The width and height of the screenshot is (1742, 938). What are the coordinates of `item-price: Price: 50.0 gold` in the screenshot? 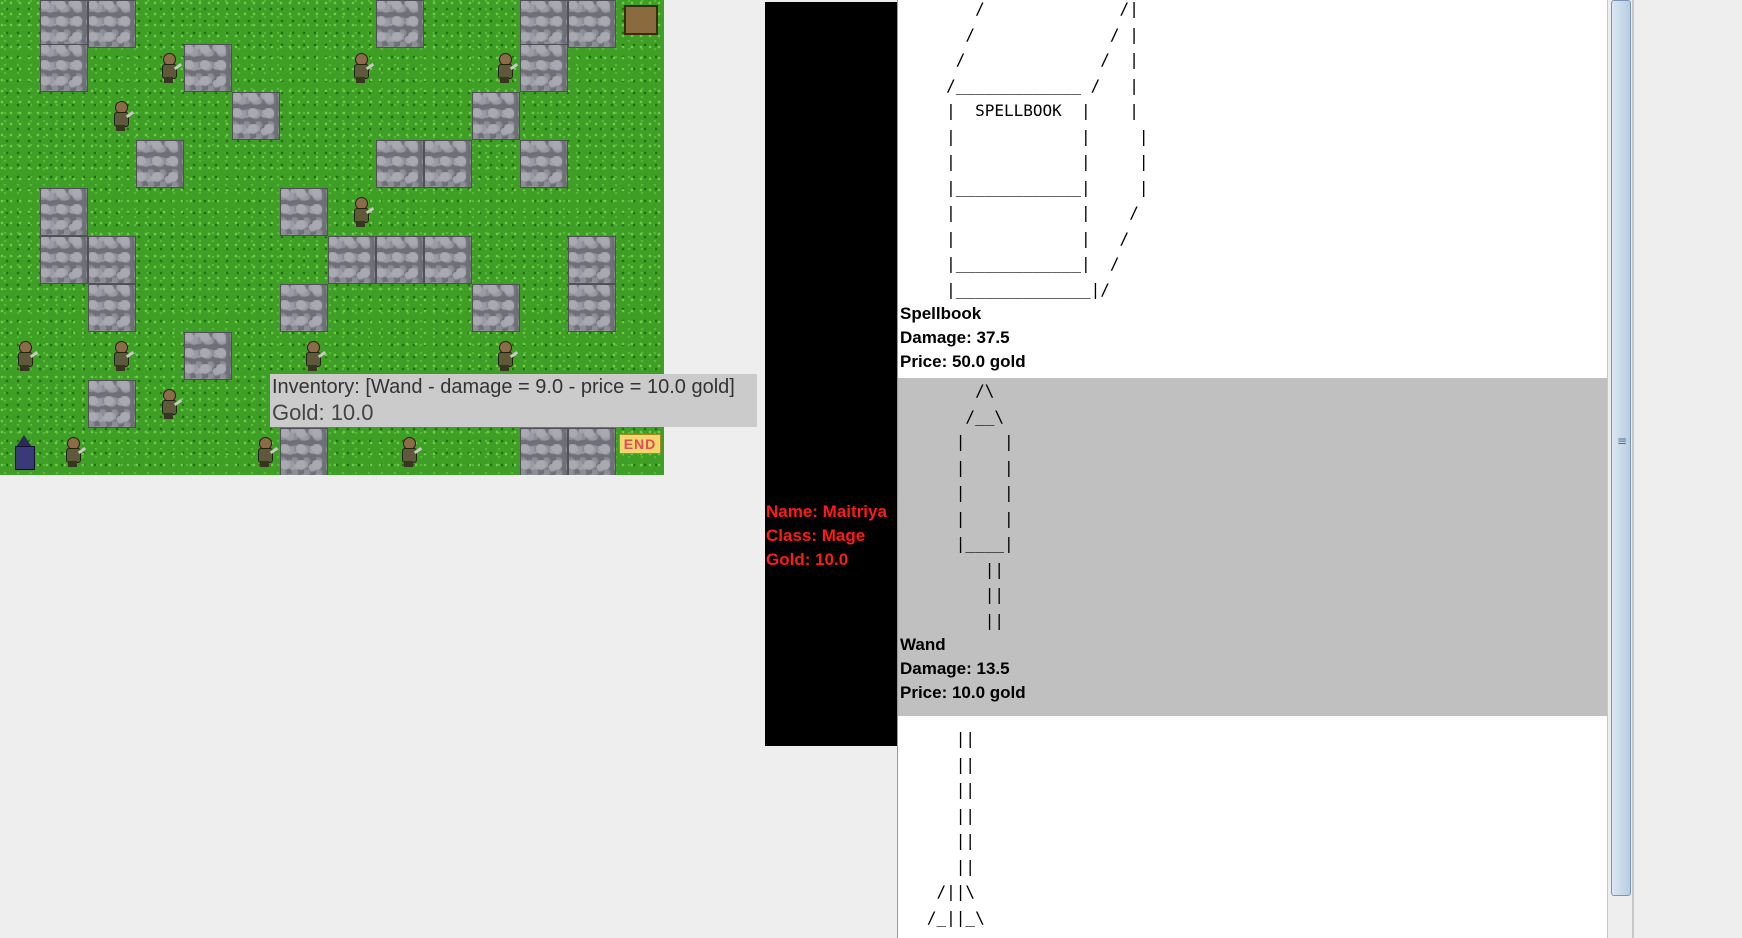 It's located at (963, 361).